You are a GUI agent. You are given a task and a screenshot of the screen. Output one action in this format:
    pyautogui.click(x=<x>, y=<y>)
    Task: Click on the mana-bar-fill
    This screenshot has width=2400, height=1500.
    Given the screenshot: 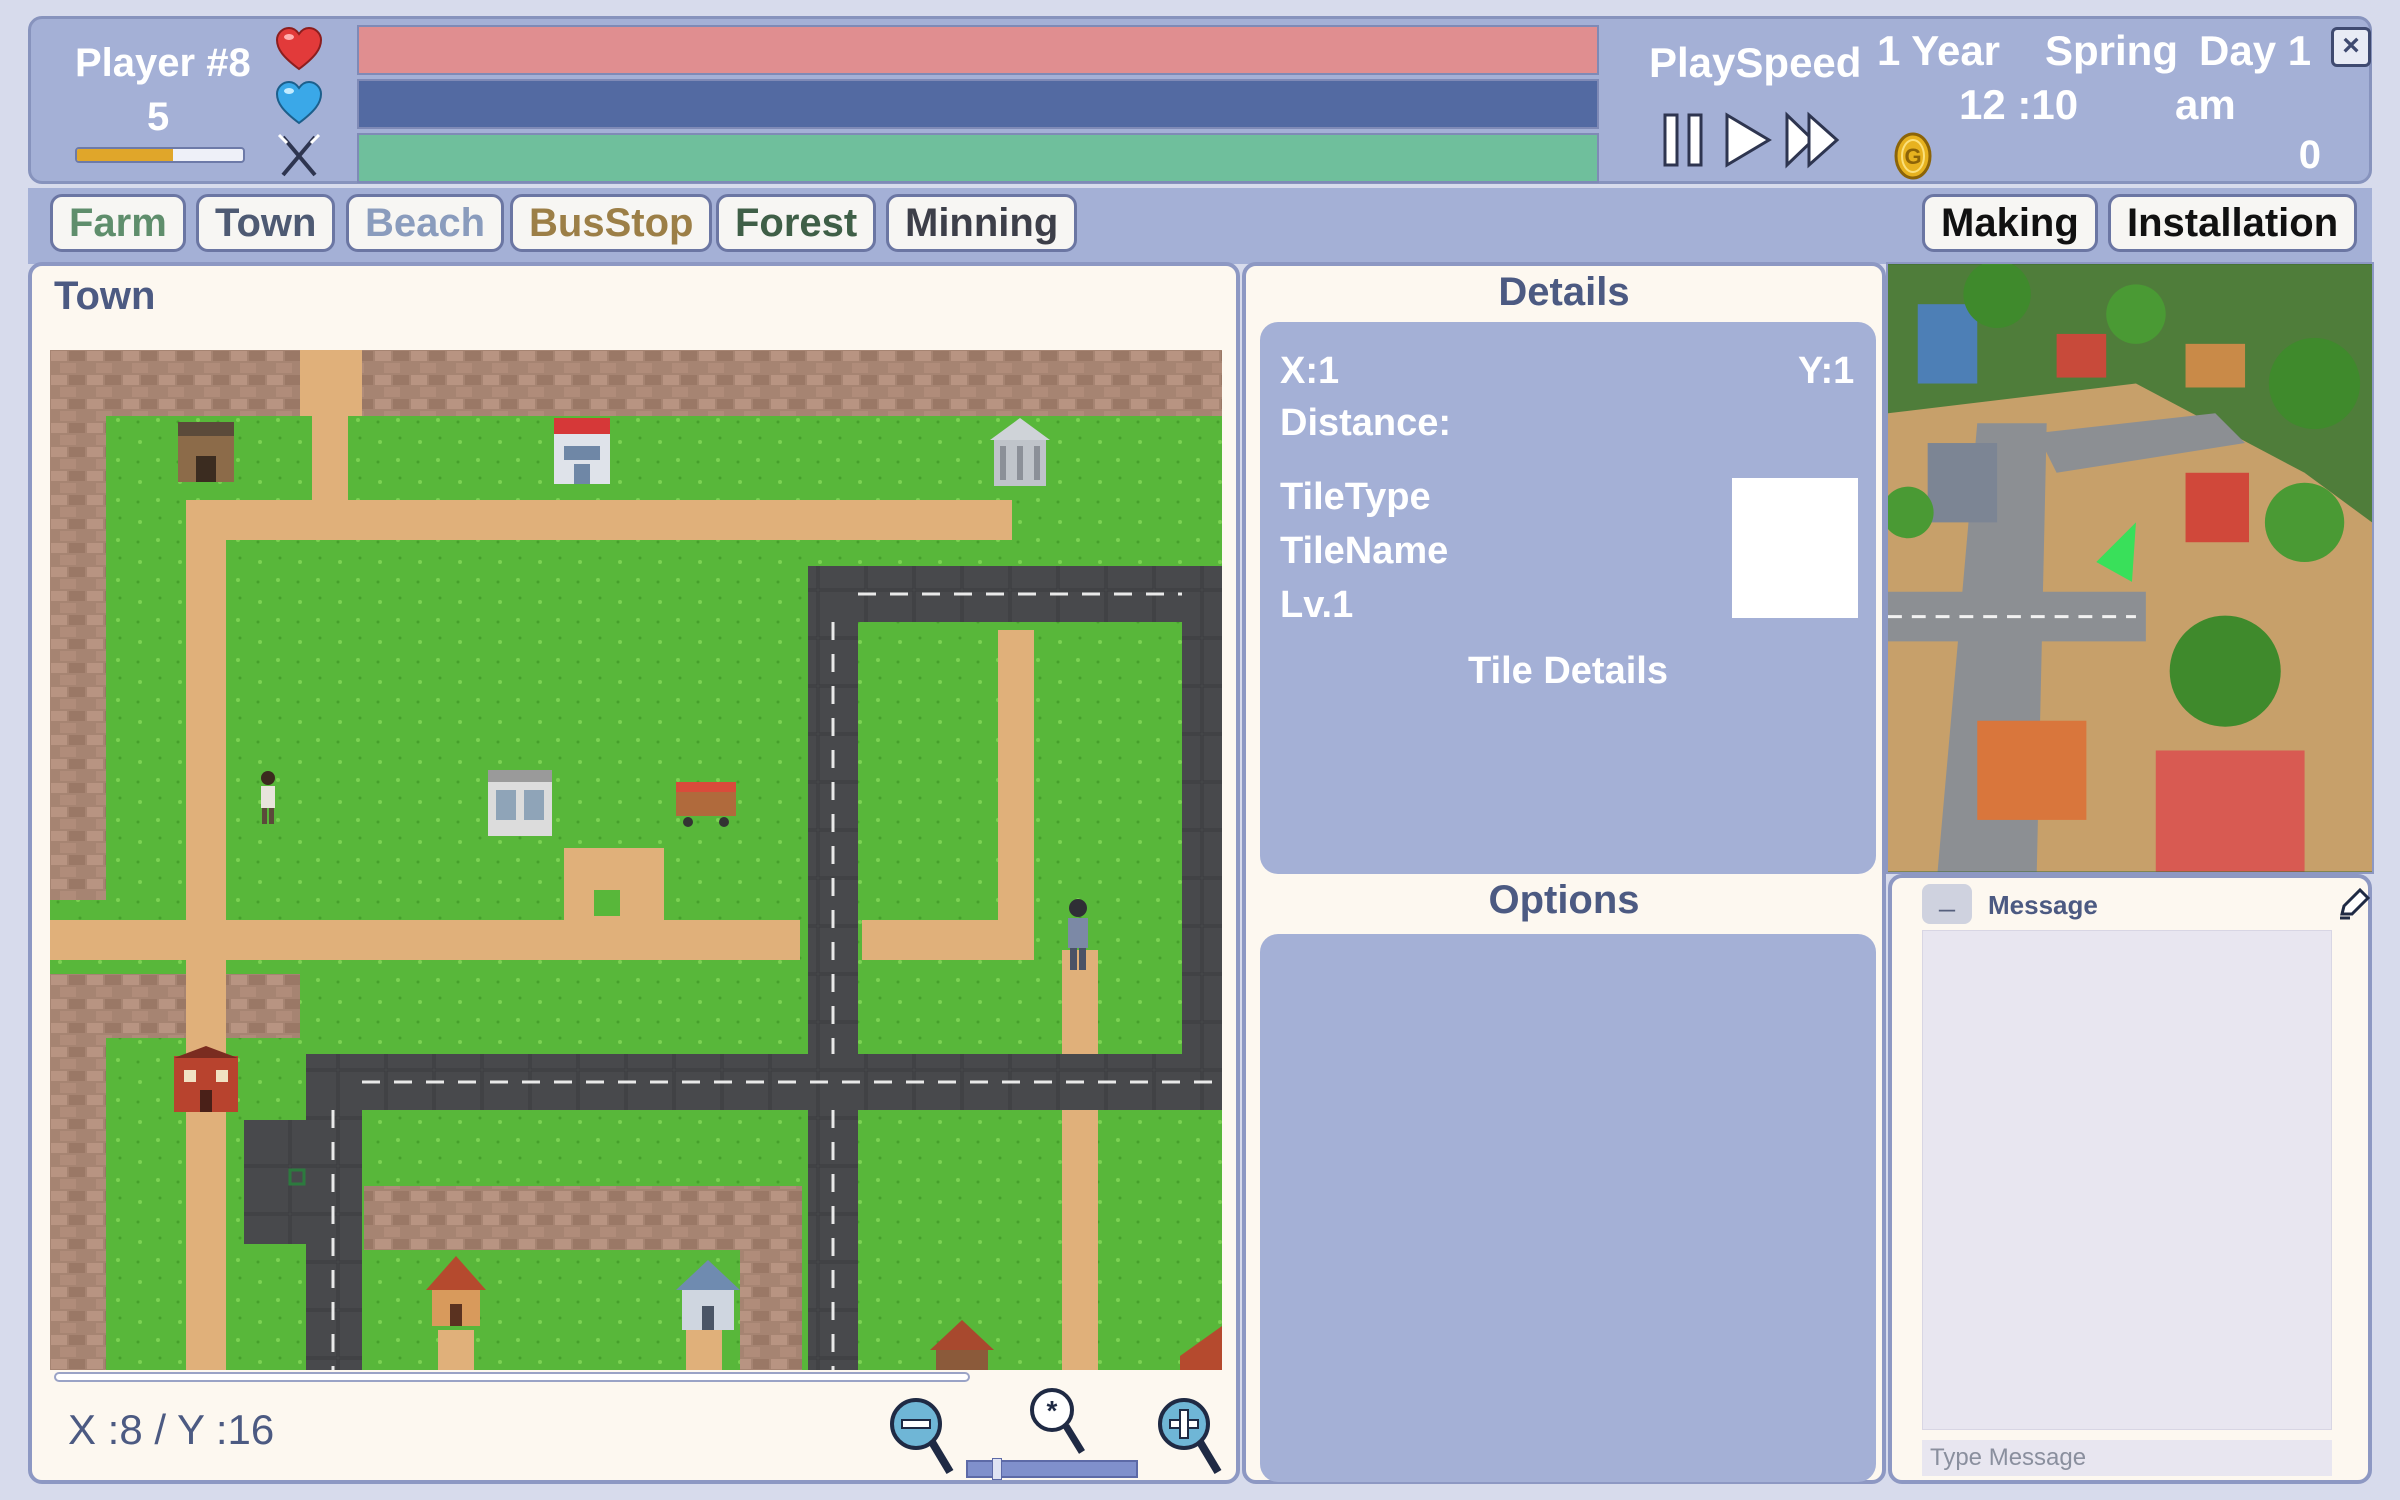 What is the action you would take?
    pyautogui.click(x=978, y=104)
    